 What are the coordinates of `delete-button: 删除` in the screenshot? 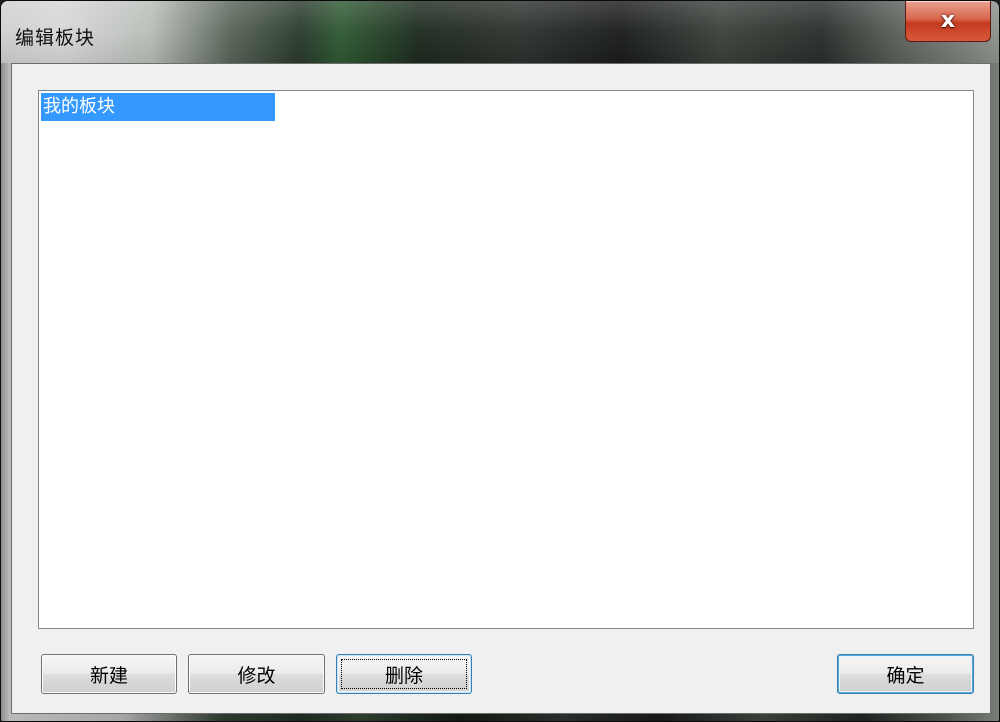 It's located at (404, 674).